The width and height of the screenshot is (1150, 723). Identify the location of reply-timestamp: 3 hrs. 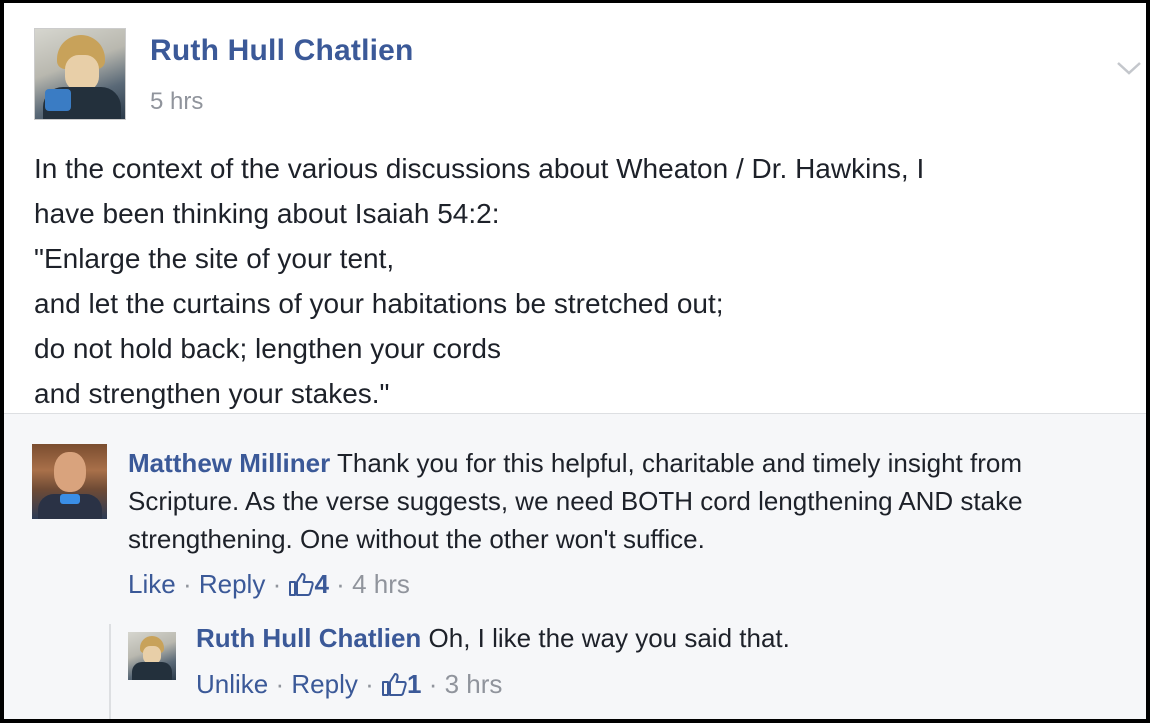
(474, 684).